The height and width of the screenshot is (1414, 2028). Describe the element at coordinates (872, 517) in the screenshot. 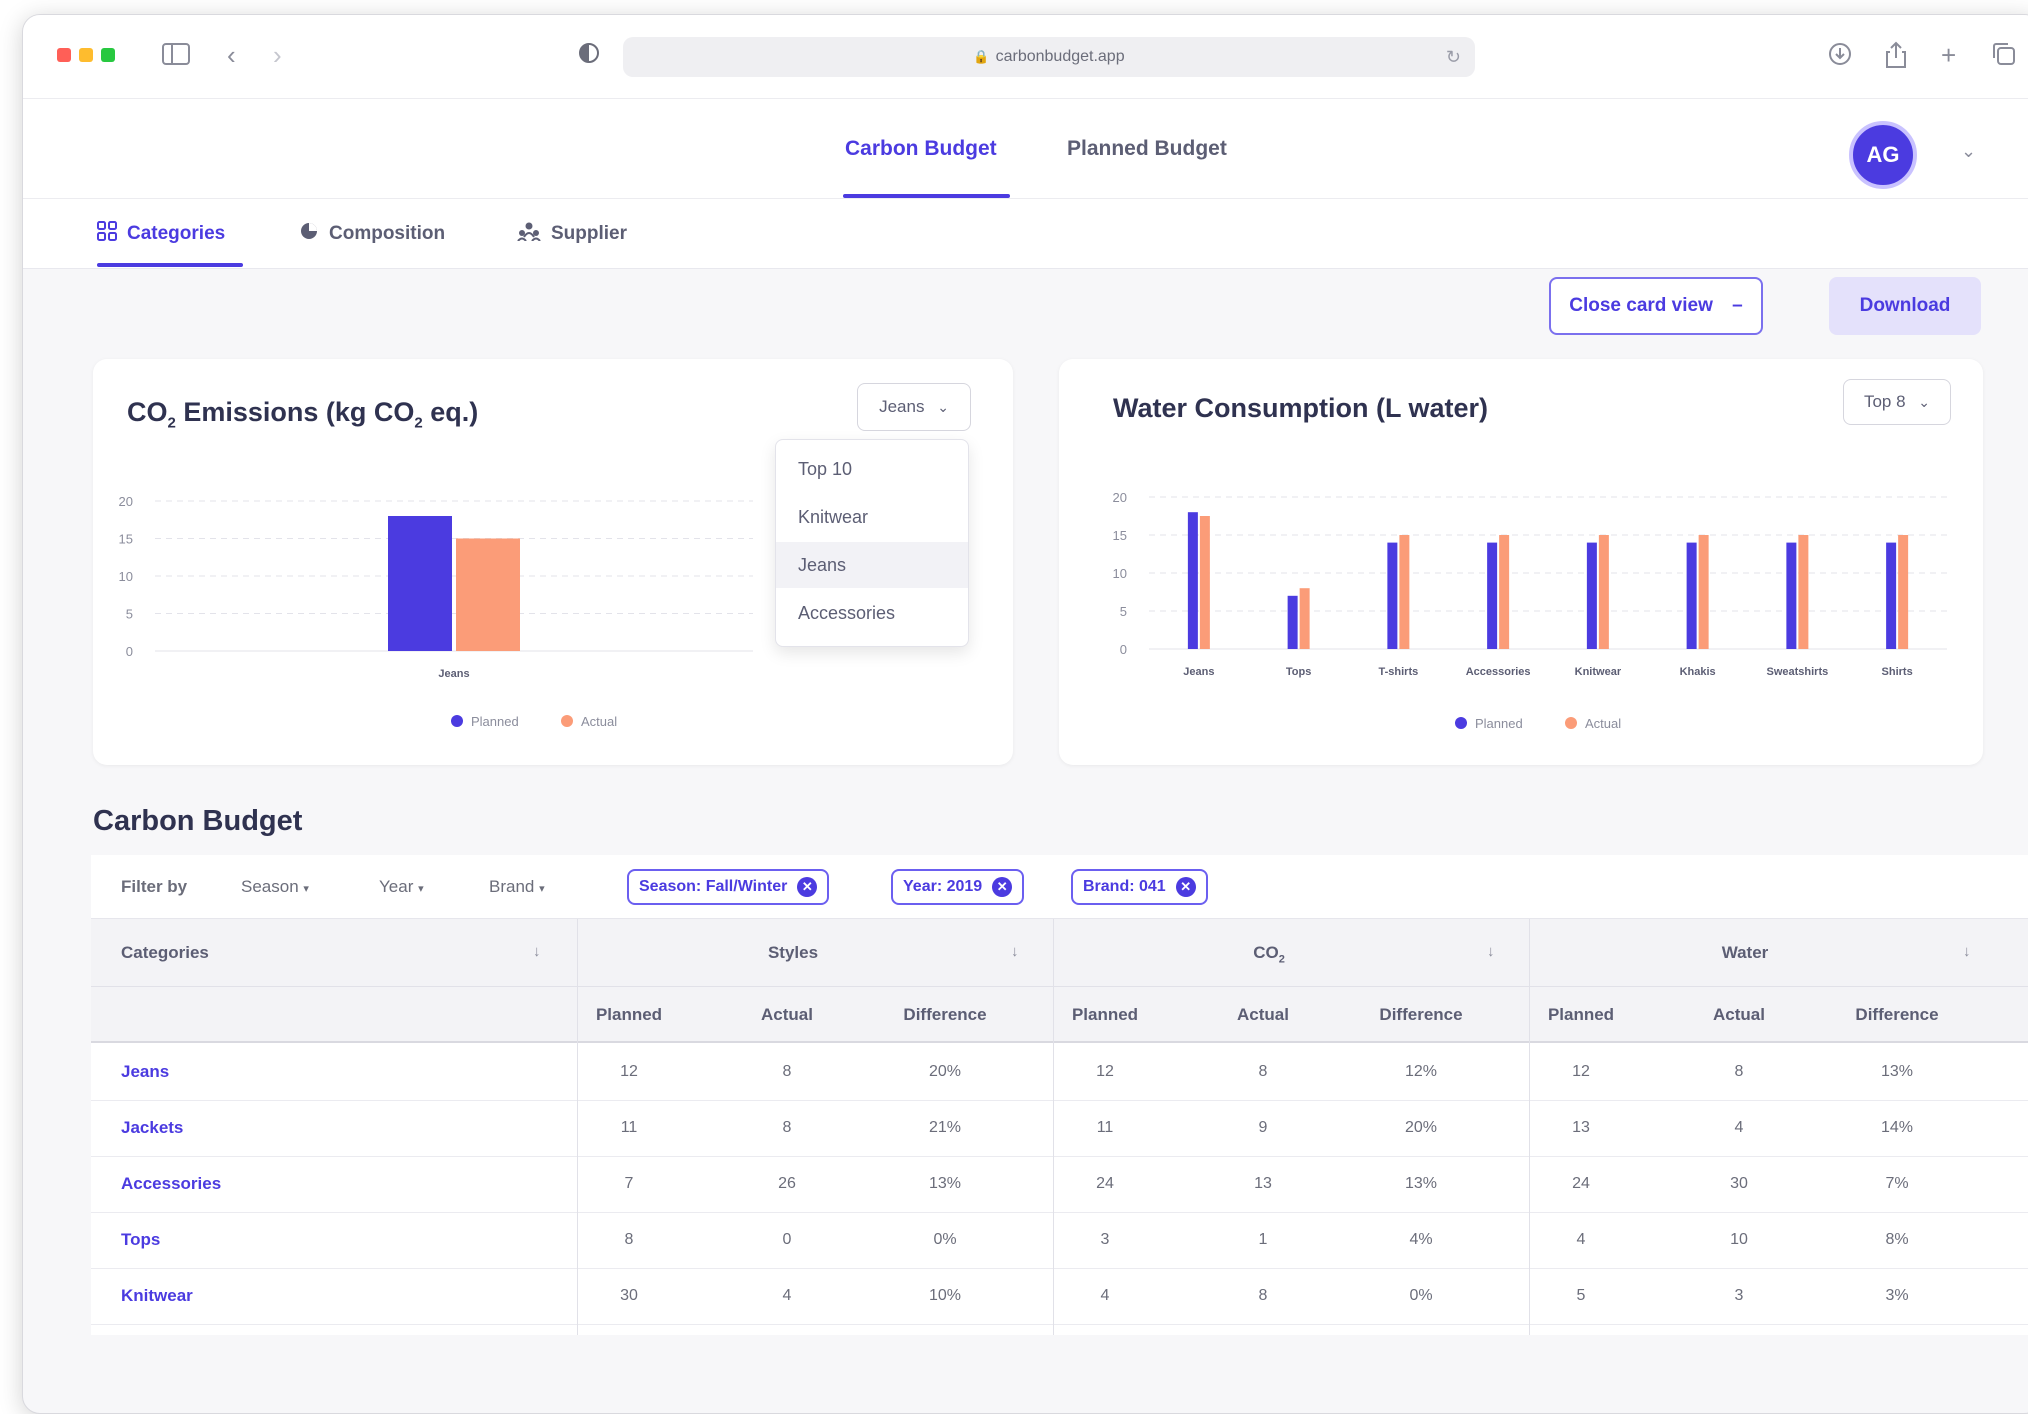

I see `dropdown-option-knitwear: Knitwear` at that location.